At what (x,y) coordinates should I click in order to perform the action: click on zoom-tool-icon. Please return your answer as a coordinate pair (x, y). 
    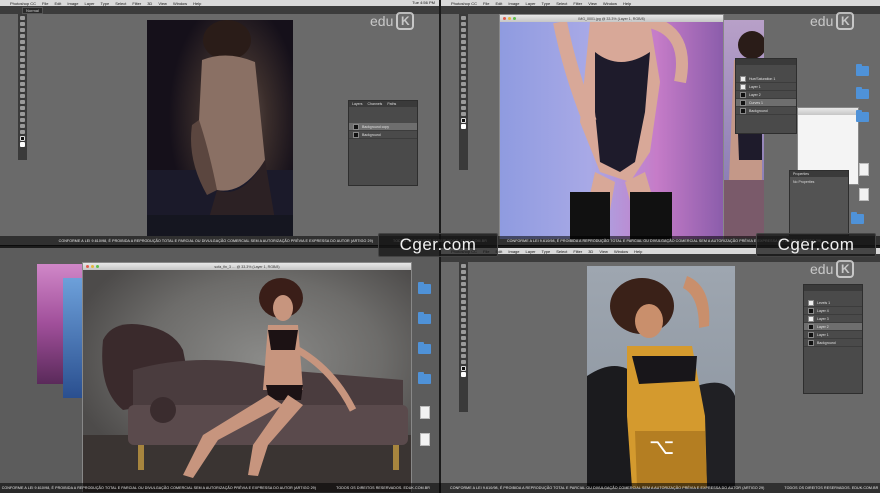
    Looking at the image, I should click on (463, 362).